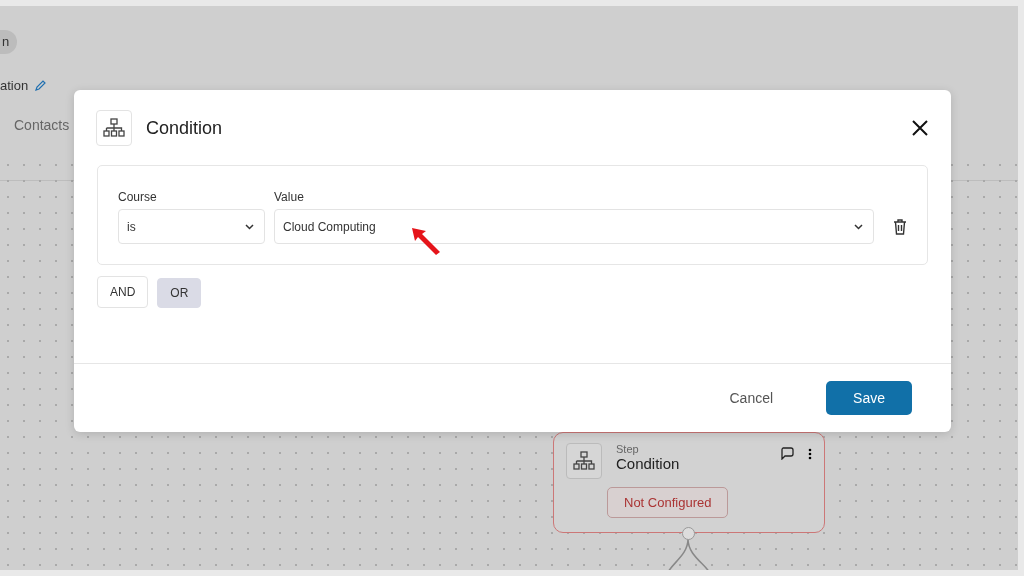 This screenshot has width=1024, height=576. I want to click on pencil-icon, so click(40, 85).